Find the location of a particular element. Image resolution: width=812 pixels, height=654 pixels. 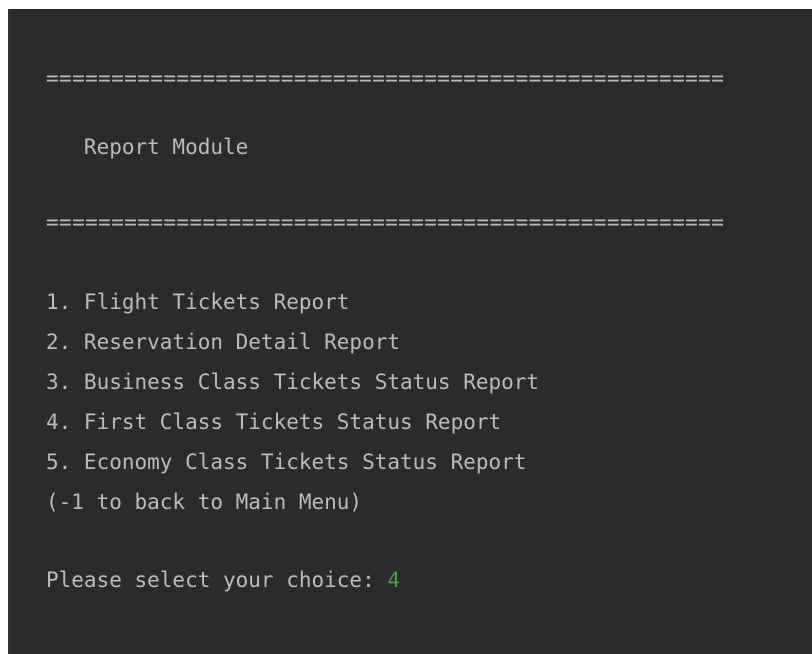

choice-prompt: Please select your choice: is located at coordinates (217, 580).